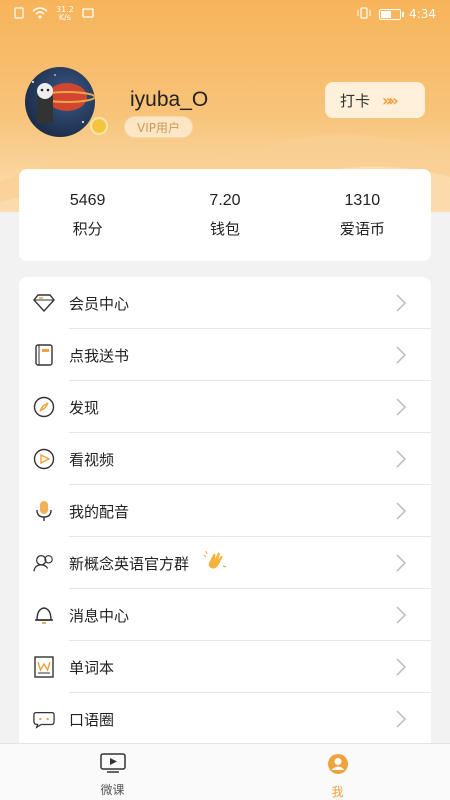 The image size is (450, 800). Describe the element at coordinates (225, 303) in the screenshot. I see `menu-item-vip-center: 会员中心` at that location.